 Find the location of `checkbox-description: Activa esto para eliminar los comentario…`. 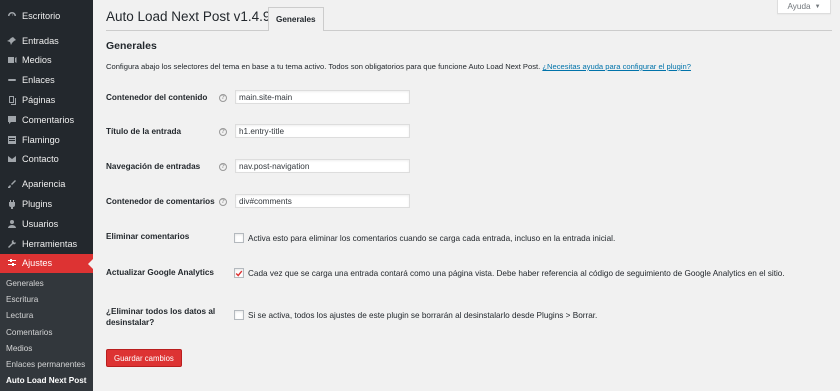

checkbox-description: Activa esto para eliminar los comentario… is located at coordinates (432, 238).